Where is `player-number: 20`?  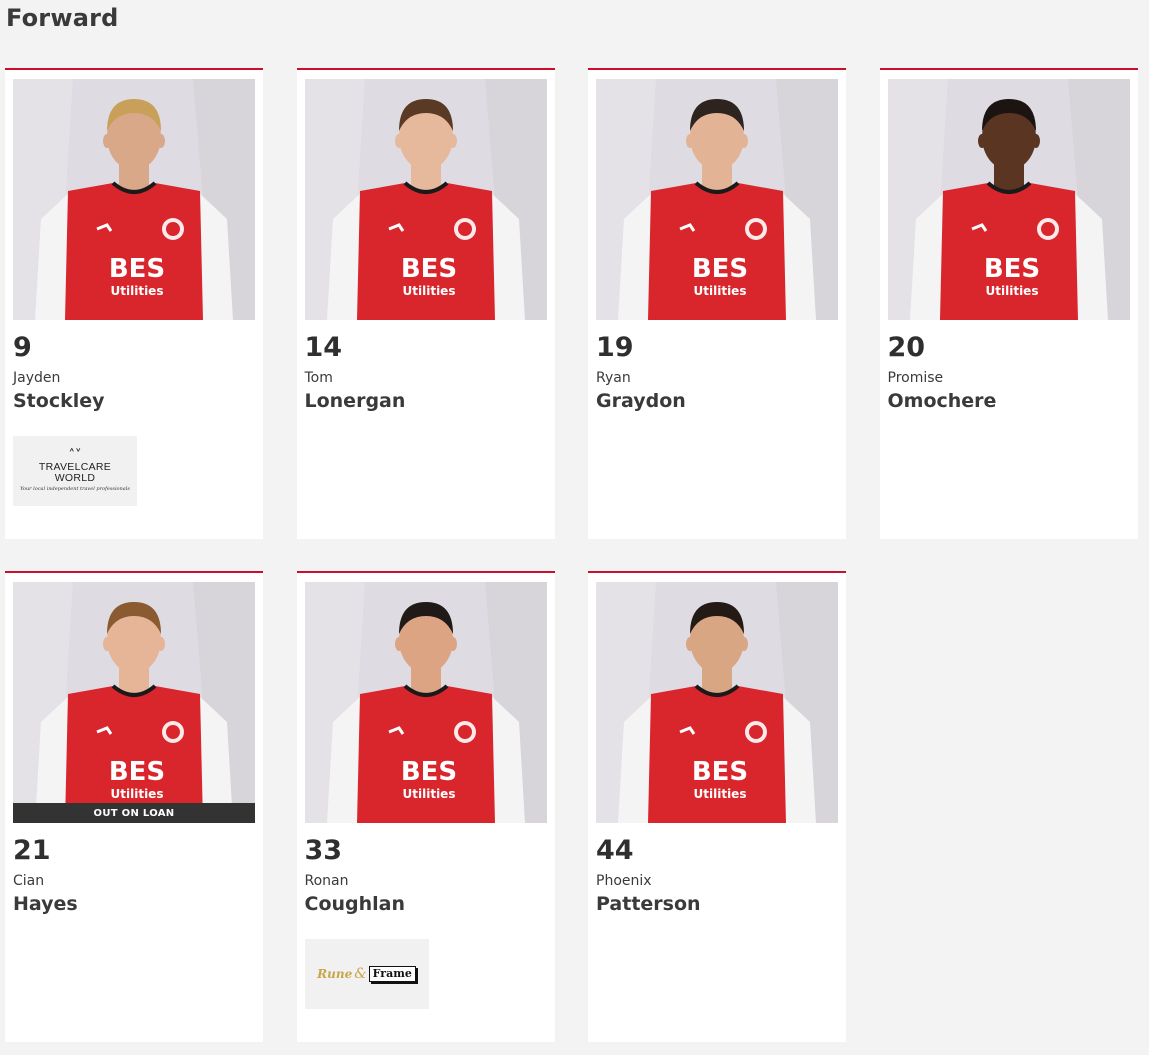
player-number: 20 is located at coordinates (906, 347).